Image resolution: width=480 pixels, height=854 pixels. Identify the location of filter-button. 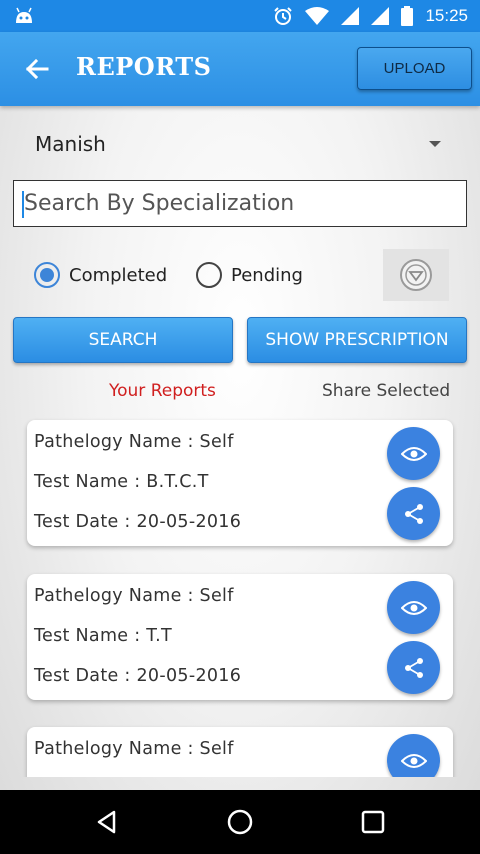
(416, 275).